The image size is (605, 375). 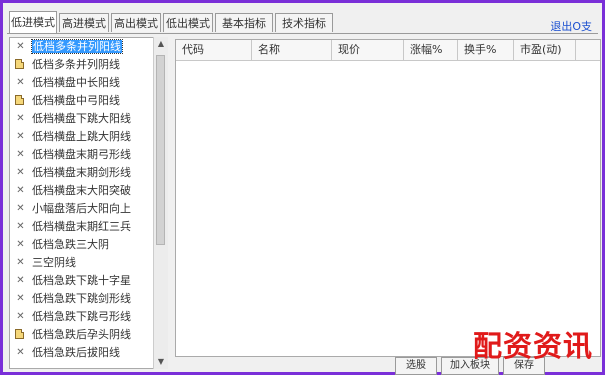 I want to click on tree-item: ✕ 低档急跌三大阴, so click(x=85, y=245).